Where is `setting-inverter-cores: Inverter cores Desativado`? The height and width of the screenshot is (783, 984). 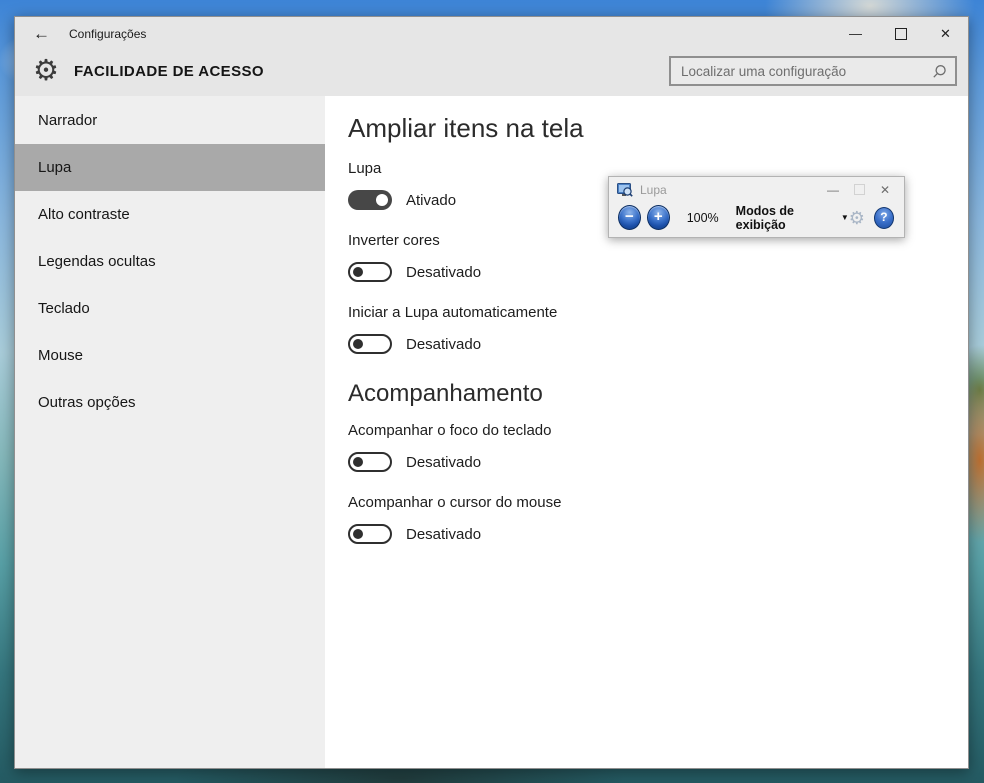
setting-inverter-cores: Inverter cores Desativado is located at coordinates (658, 257).